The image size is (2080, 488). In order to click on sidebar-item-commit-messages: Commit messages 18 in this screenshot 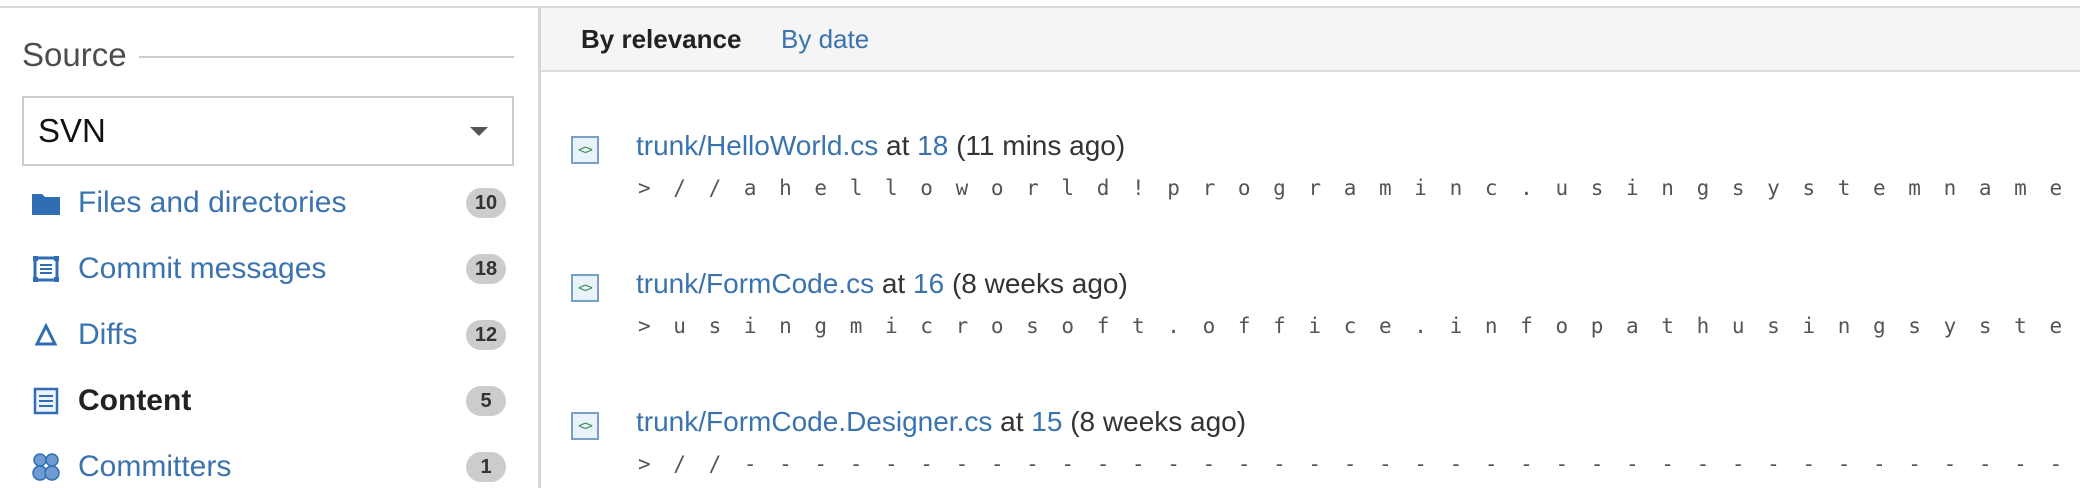, I will do `click(269, 269)`.